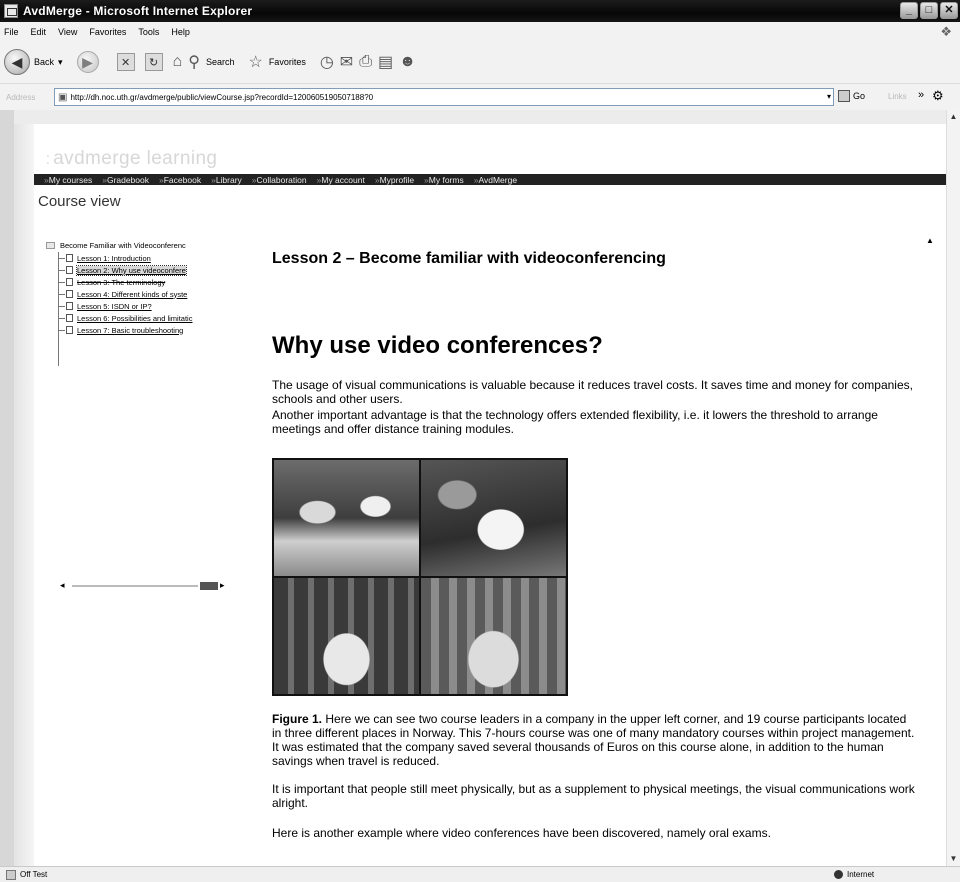 This screenshot has width=960, height=882. Describe the element at coordinates (125, 62) in the screenshot. I see `stop-icon: ✕` at that location.